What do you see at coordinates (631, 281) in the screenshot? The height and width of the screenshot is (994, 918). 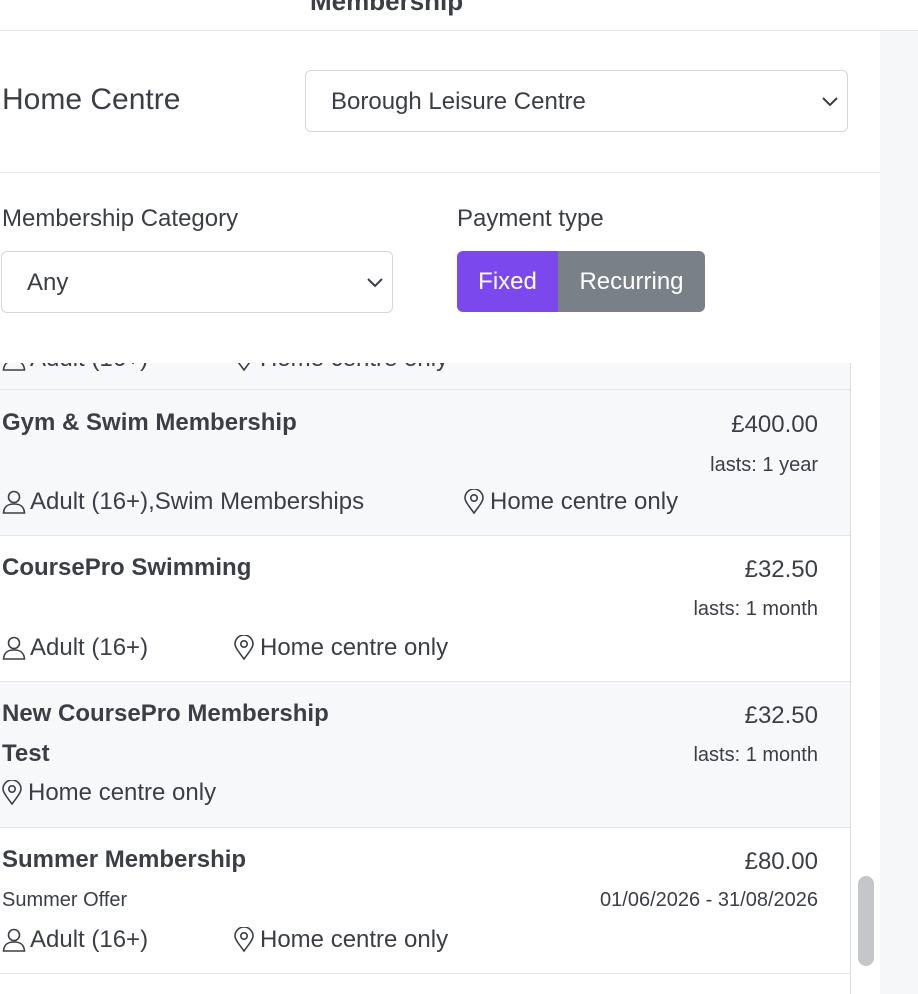 I see `payment-recurring-button: Recurring` at bounding box center [631, 281].